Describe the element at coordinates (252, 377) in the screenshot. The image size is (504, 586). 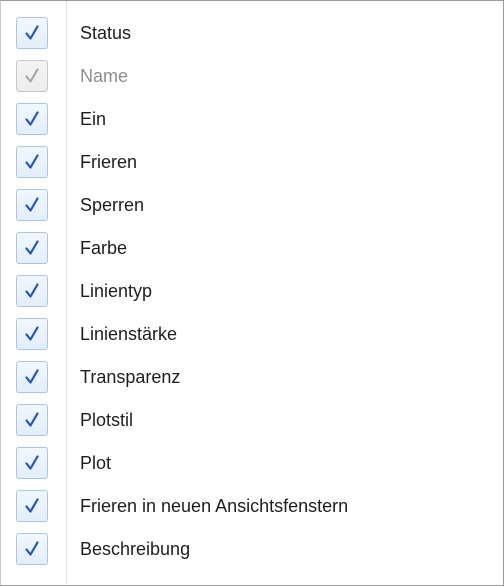
I see `menu-item-transparenz: Transparenz` at that location.